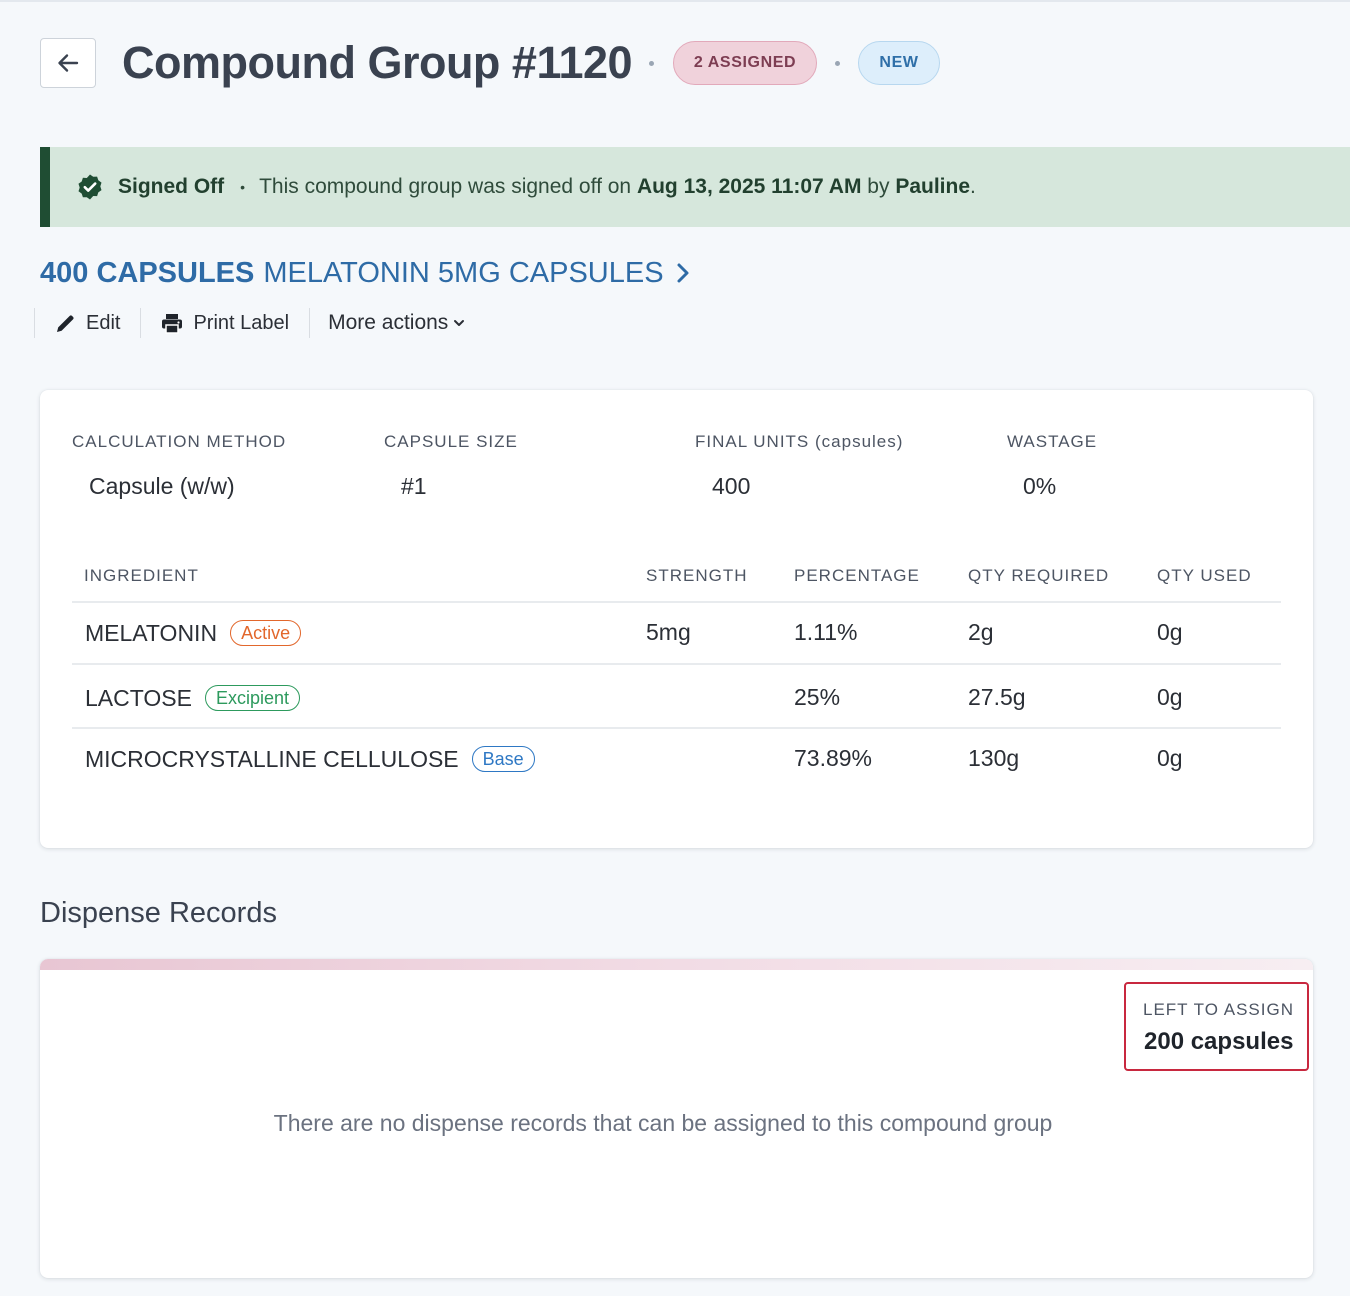 The image size is (1350, 1296). Describe the element at coordinates (1216, 1026) in the screenshot. I see `left-to-assign-box: LEFT TO ASSIGN 200 capsules` at that location.